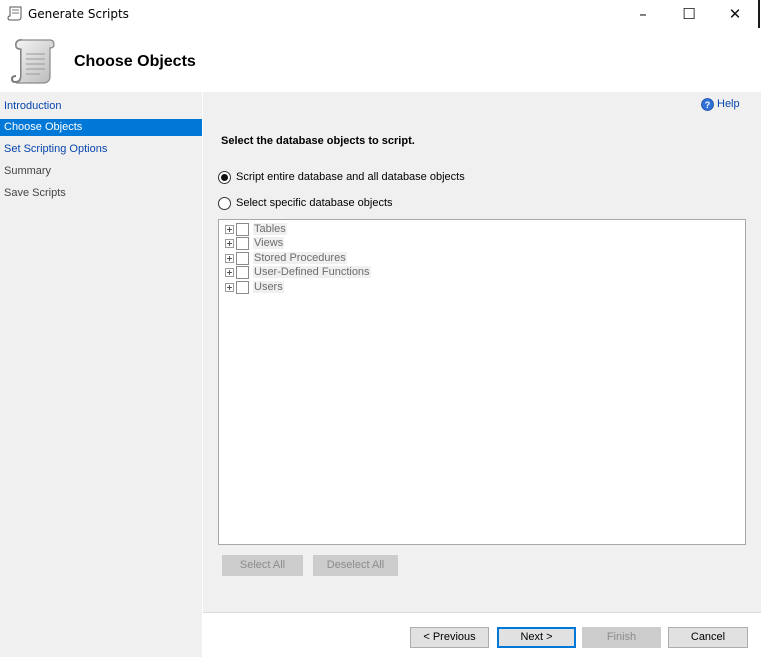 The width and height of the screenshot is (761, 657). What do you see at coordinates (28, 171) in the screenshot?
I see `sidebar-item-summary: Summary` at bounding box center [28, 171].